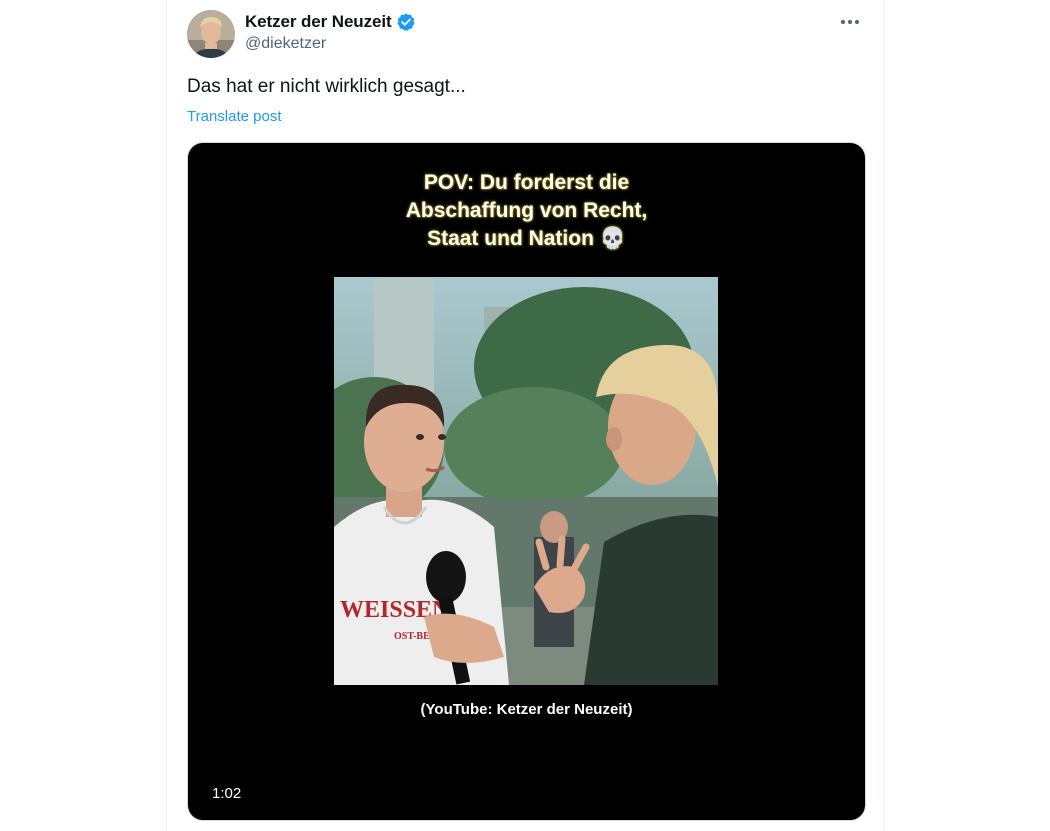 The width and height of the screenshot is (1050, 831). I want to click on more-dots-icon, so click(850, 22).